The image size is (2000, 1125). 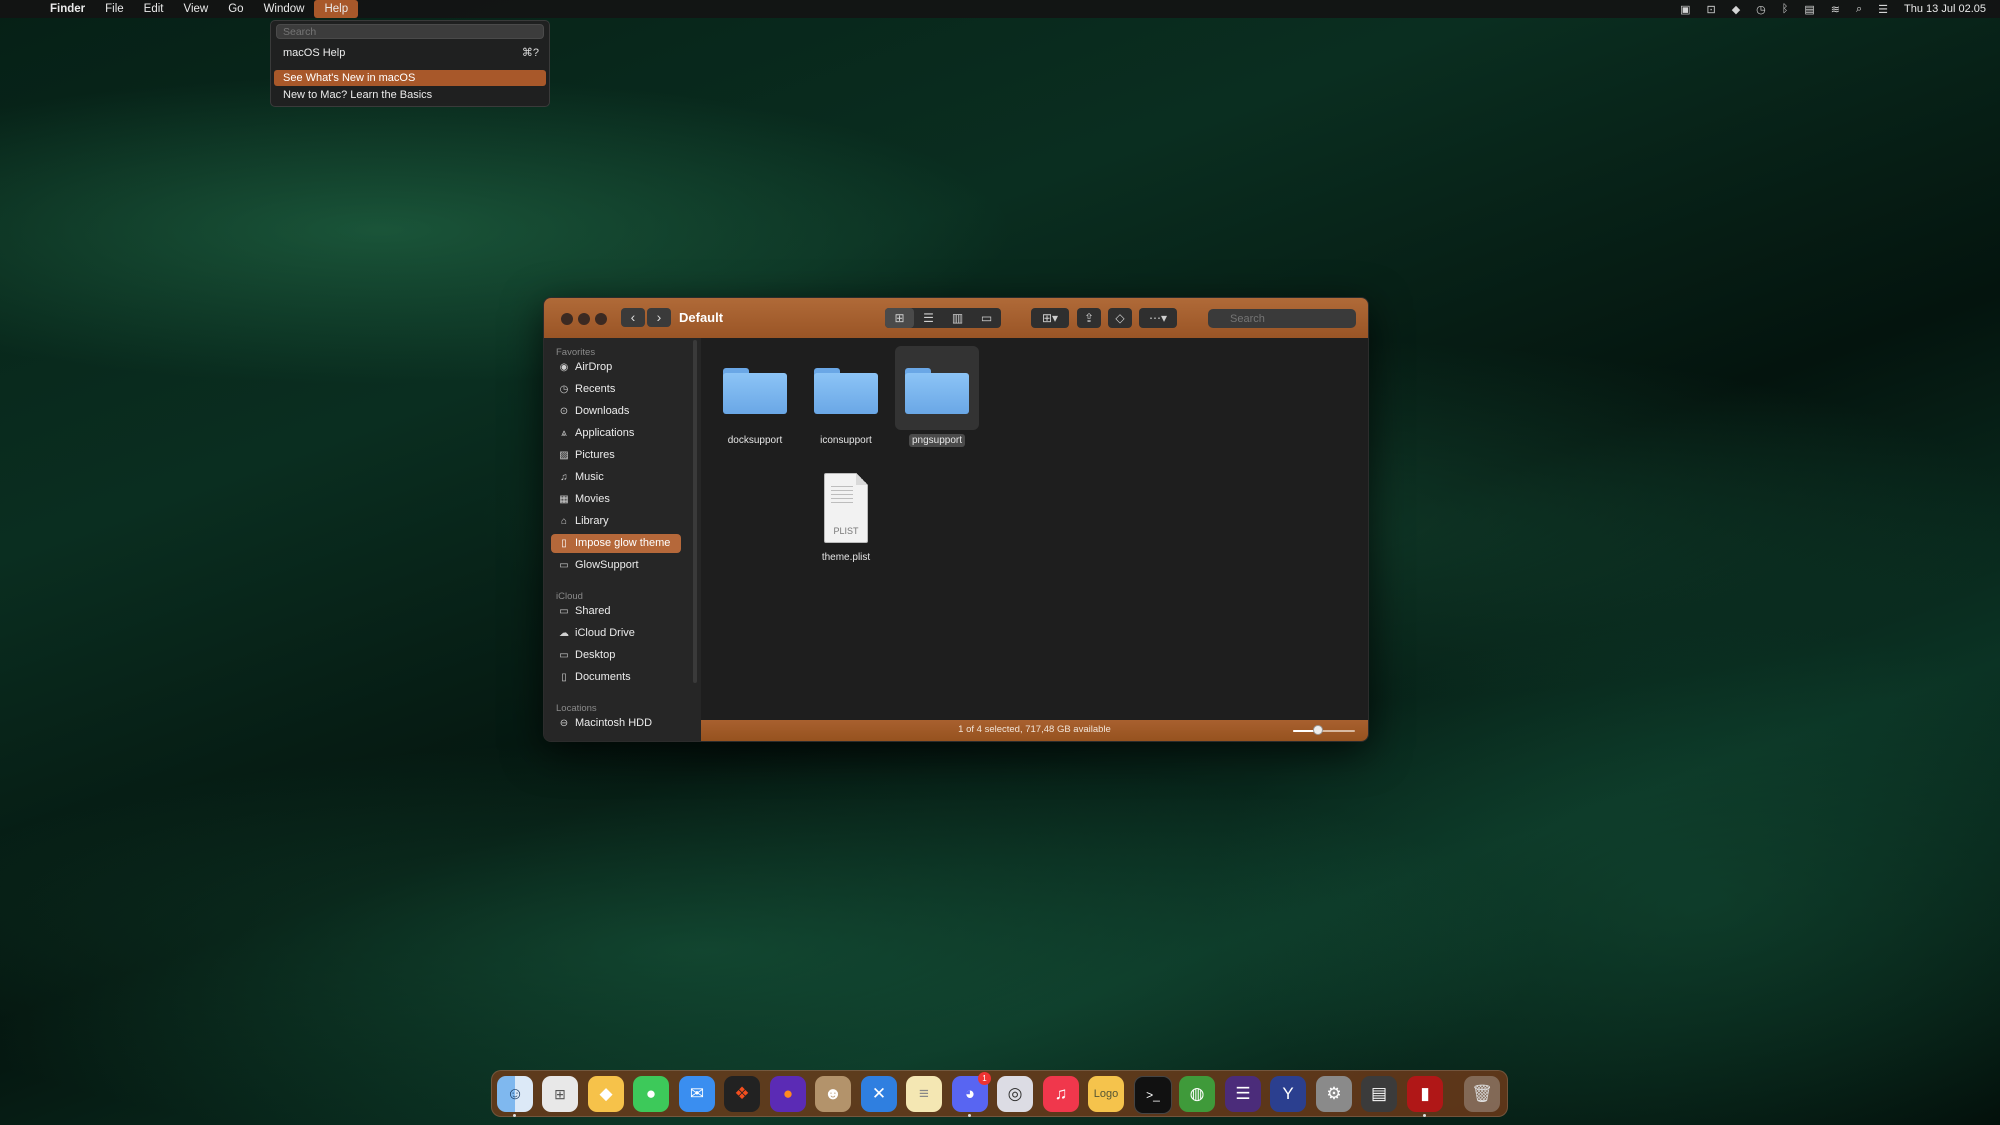 What do you see at coordinates (560, 1094) in the screenshot?
I see `launchpad-icon: ⊞` at bounding box center [560, 1094].